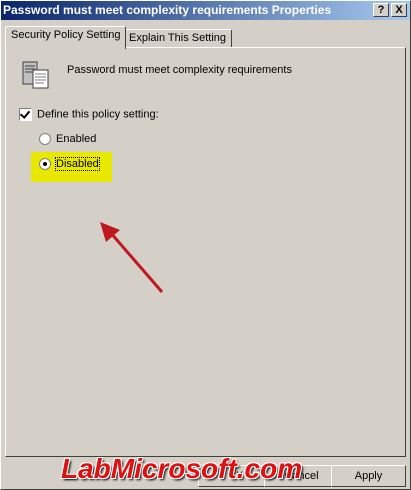 Image resolution: width=411 pixels, height=490 pixels. I want to click on watermark-text: LabMicrosoft.com, so click(182, 468).